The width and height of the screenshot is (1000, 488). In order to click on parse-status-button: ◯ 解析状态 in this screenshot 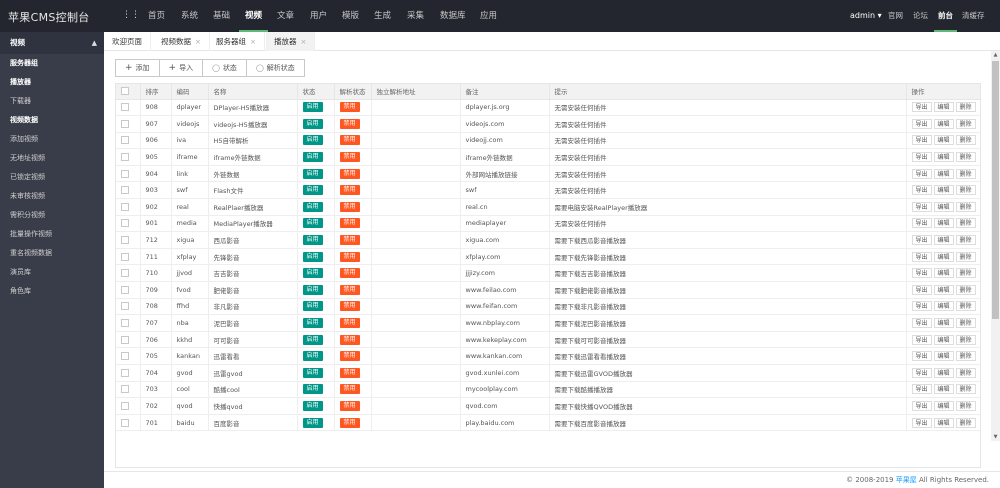, I will do `click(275, 68)`.